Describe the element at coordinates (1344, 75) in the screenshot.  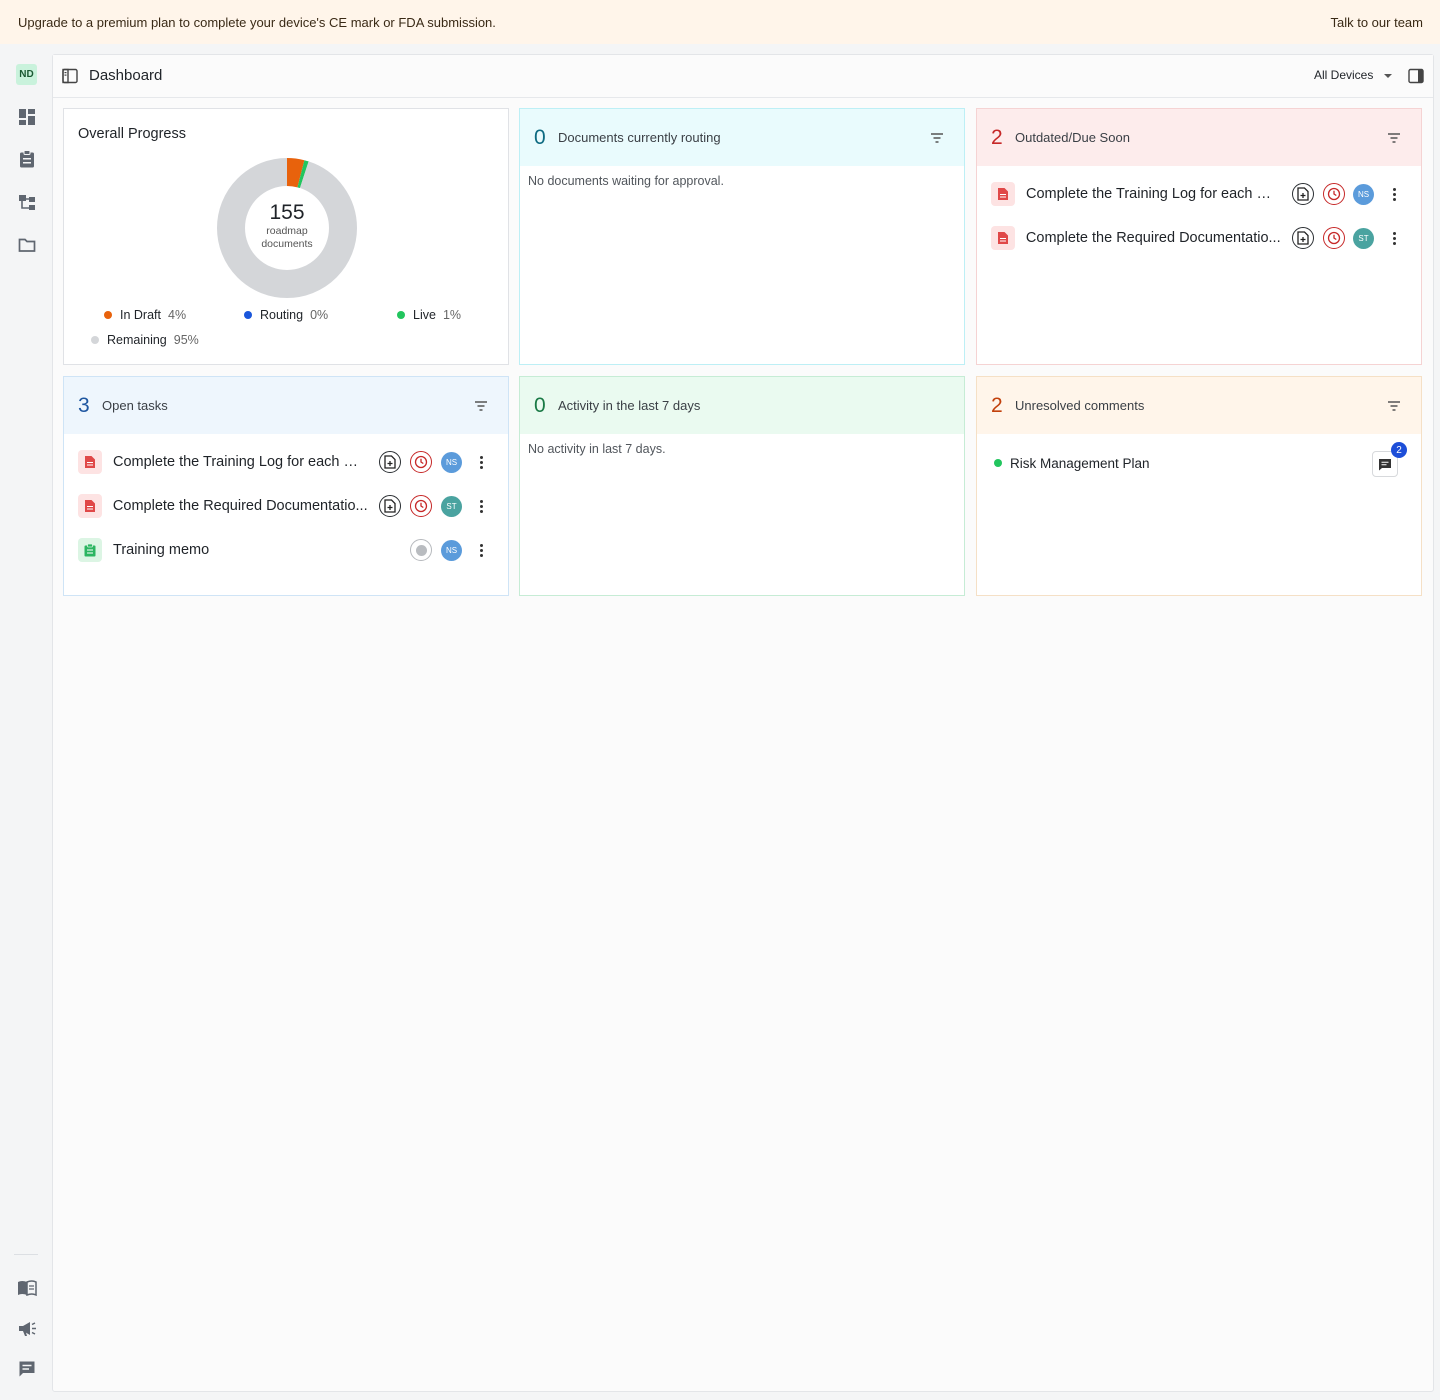
I see `device-select-value: All Devices` at that location.